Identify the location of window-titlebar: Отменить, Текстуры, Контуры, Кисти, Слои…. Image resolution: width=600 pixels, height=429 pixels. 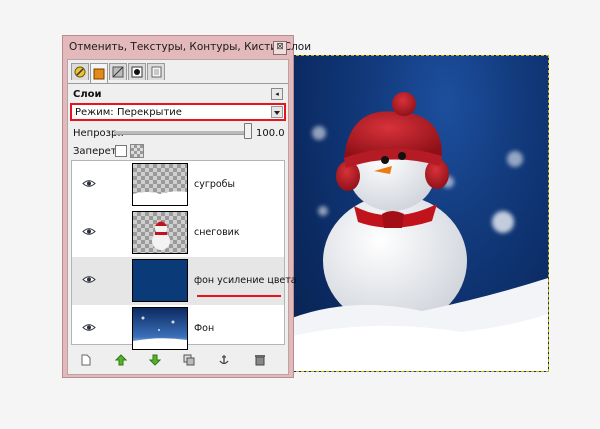
(187, 47).